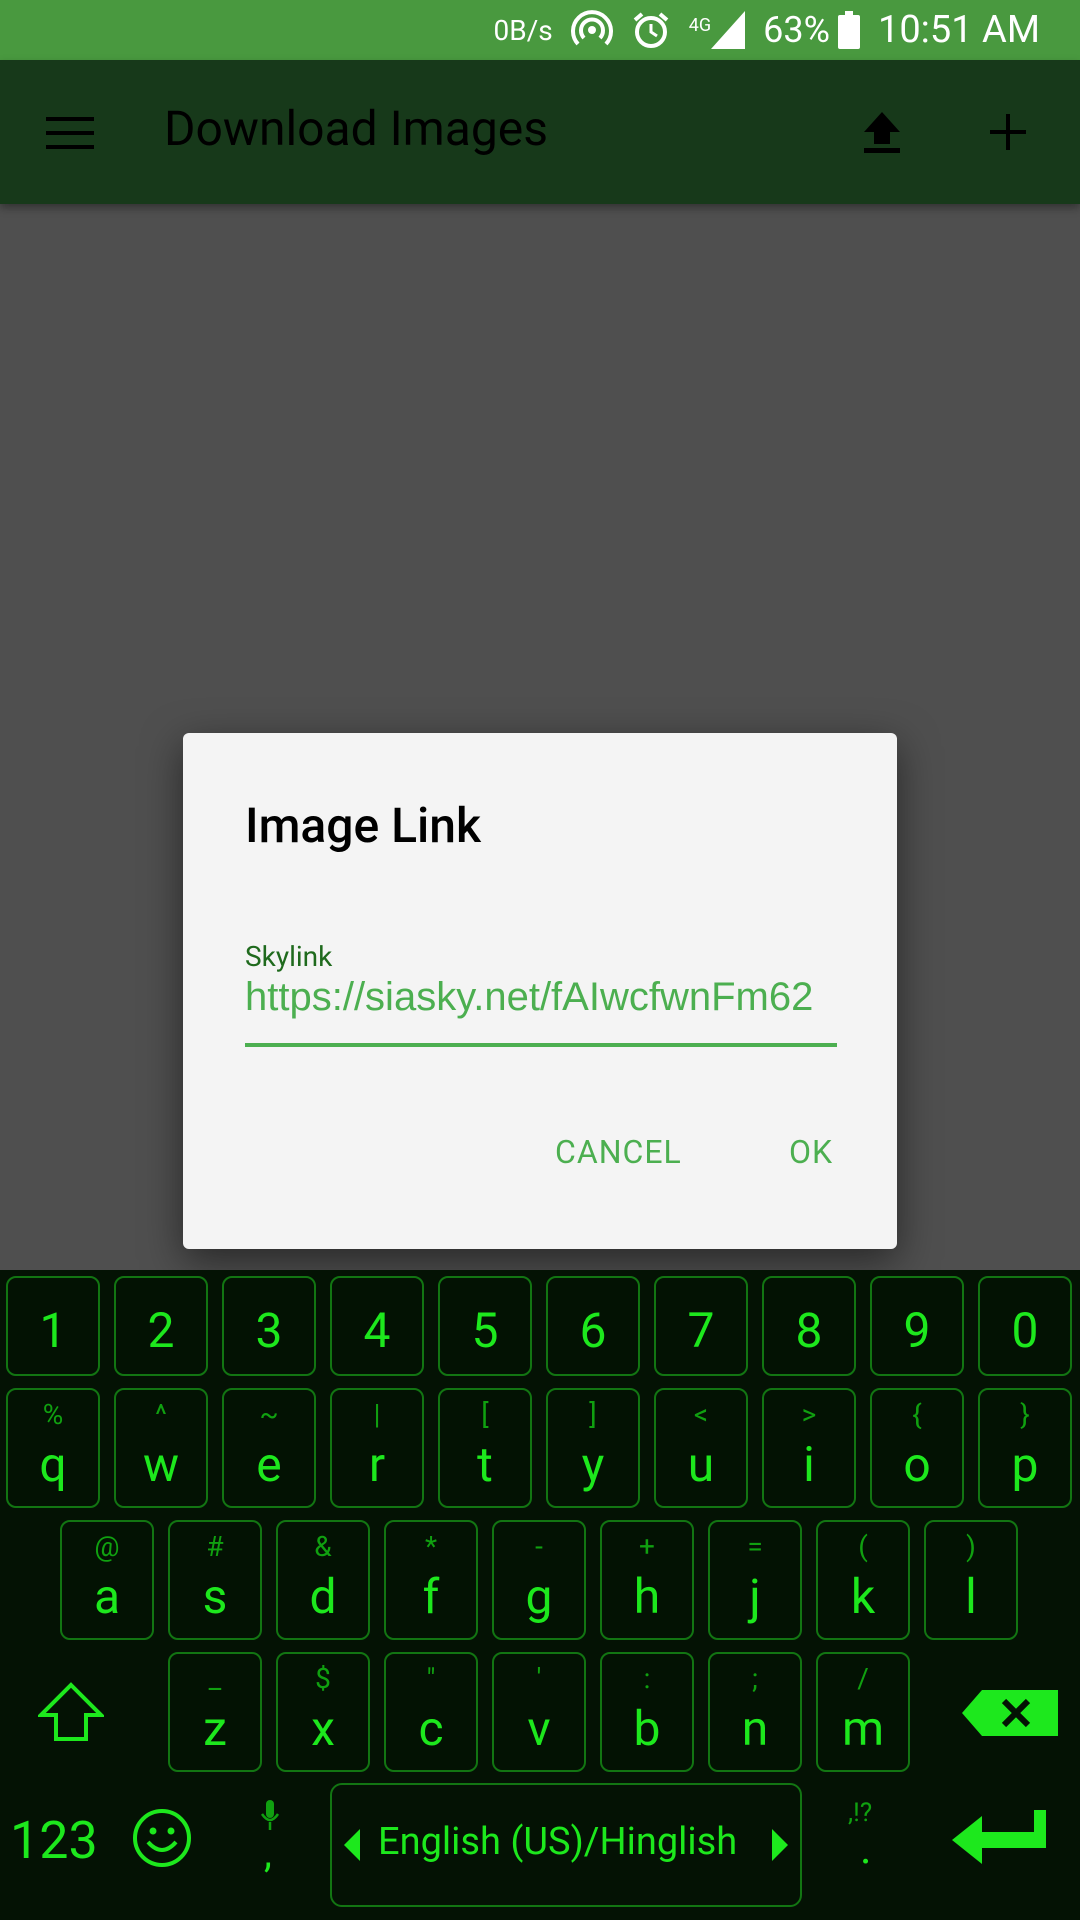 The image size is (1080, 1920). I want to click on key-d: & d, so click(323, 1580).